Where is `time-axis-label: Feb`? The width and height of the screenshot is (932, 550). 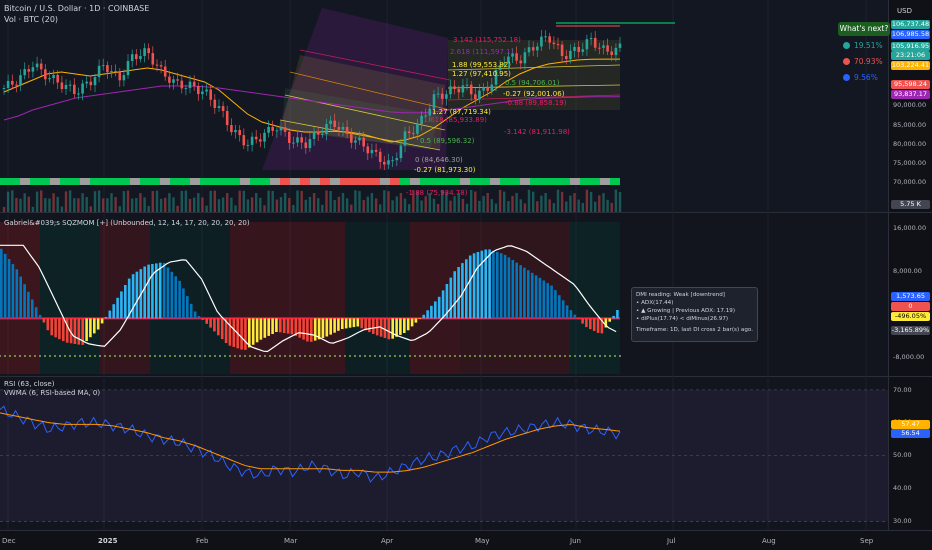
time-axis-label: Feb is located at coordinates (202, 541).